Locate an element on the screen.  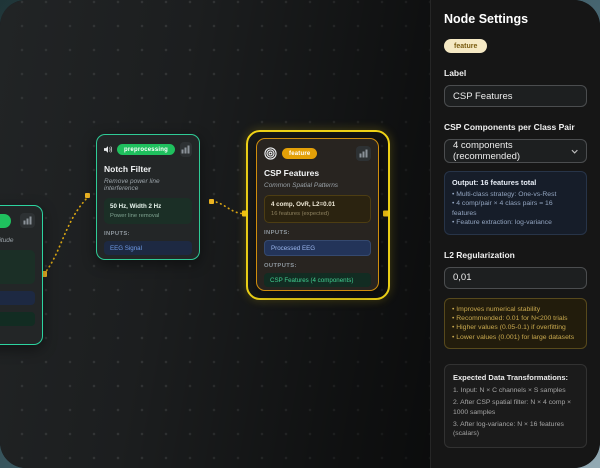
node-param-box: 50 Hz, Width 2 Hz Power line removal is located at coordinates (148, 211).